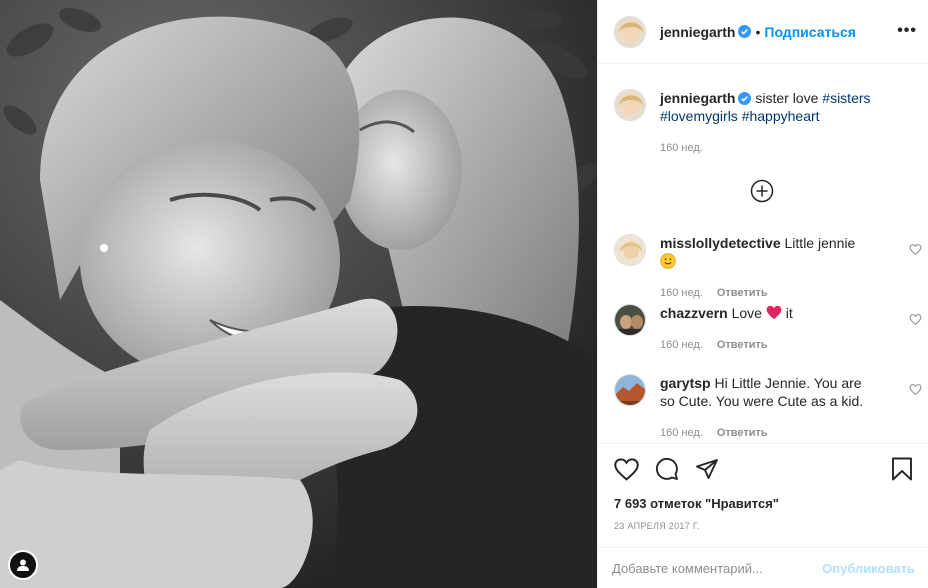 This screenshot has width=928, height=588. Describe the element at coordinates (789, 313) in the screenshot. I see `comment-text: it` at that location.